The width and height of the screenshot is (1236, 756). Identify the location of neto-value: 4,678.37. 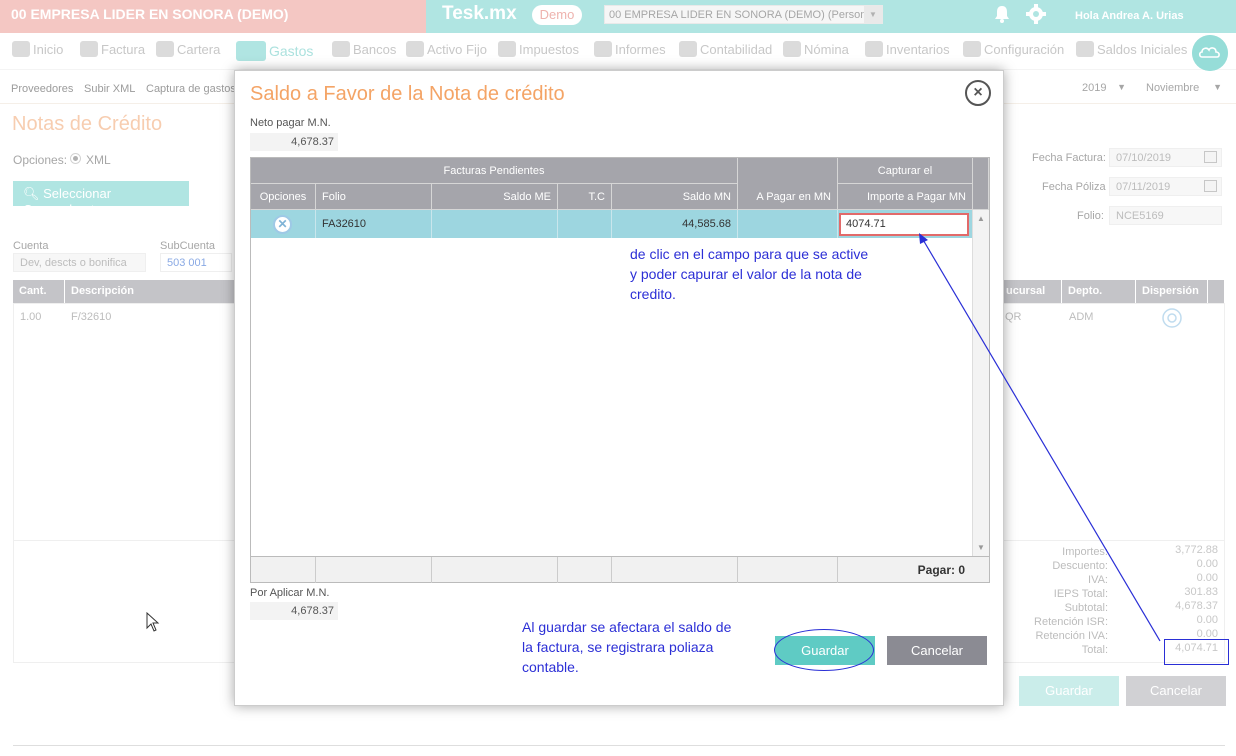
(294, 142).